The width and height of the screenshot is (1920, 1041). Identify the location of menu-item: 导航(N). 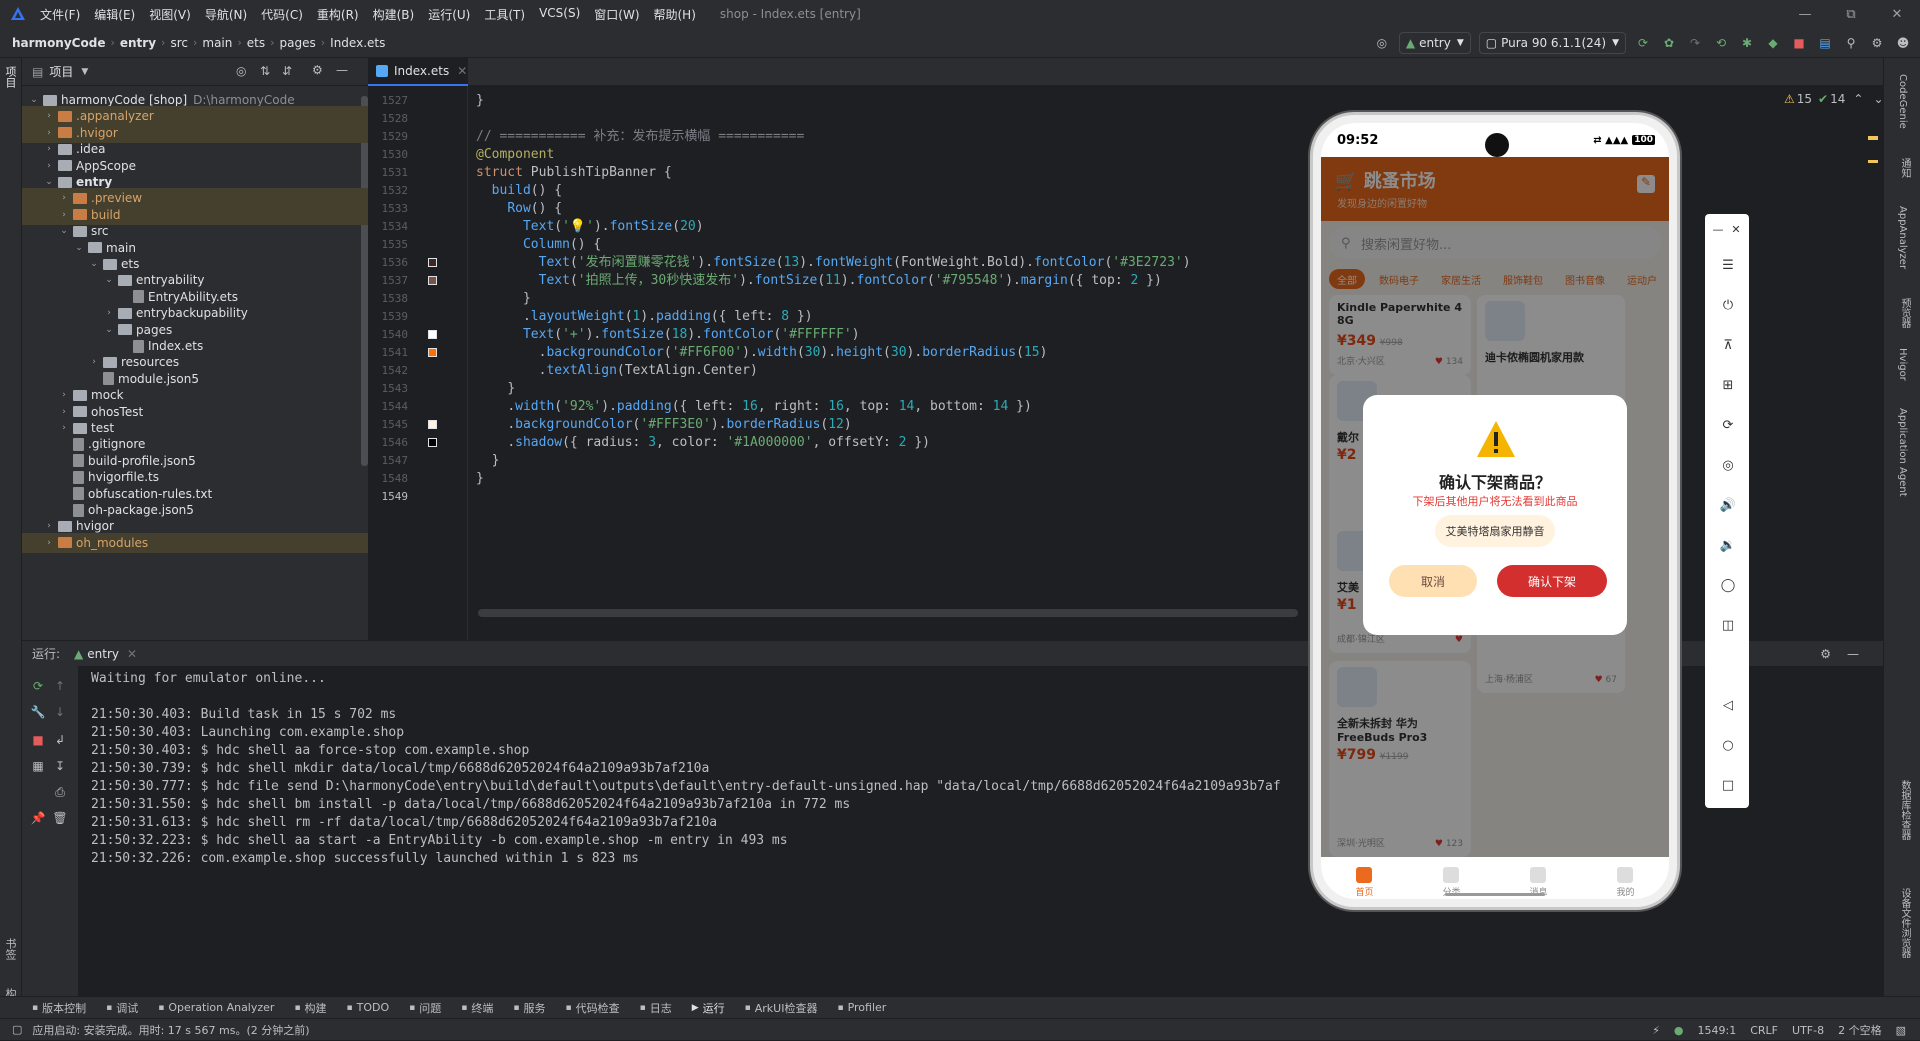
(226, 14).